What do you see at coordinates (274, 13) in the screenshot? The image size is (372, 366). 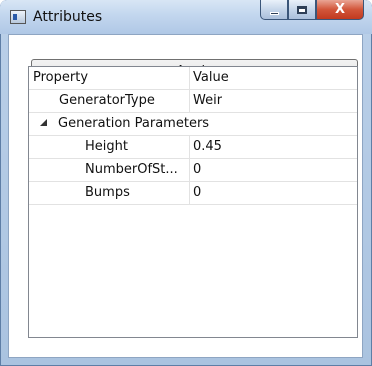 I see `minimize-icon` at bounding box center [274, 13].